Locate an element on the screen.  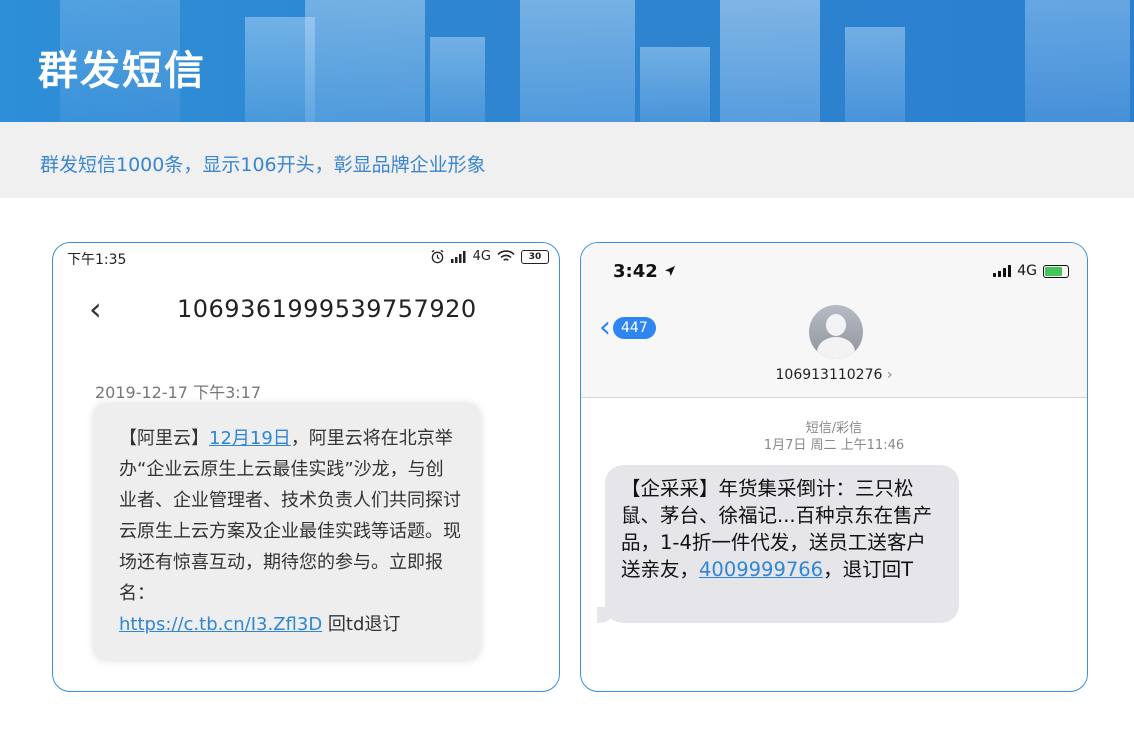
status-time: 下午1:35 is located at coordinates (97, 260).